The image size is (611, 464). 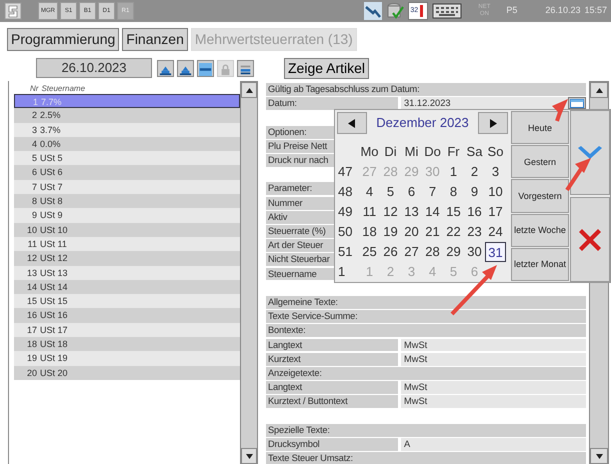 I want to click on section-label: Texte Service-Summe:, so click(x=426, y=317).